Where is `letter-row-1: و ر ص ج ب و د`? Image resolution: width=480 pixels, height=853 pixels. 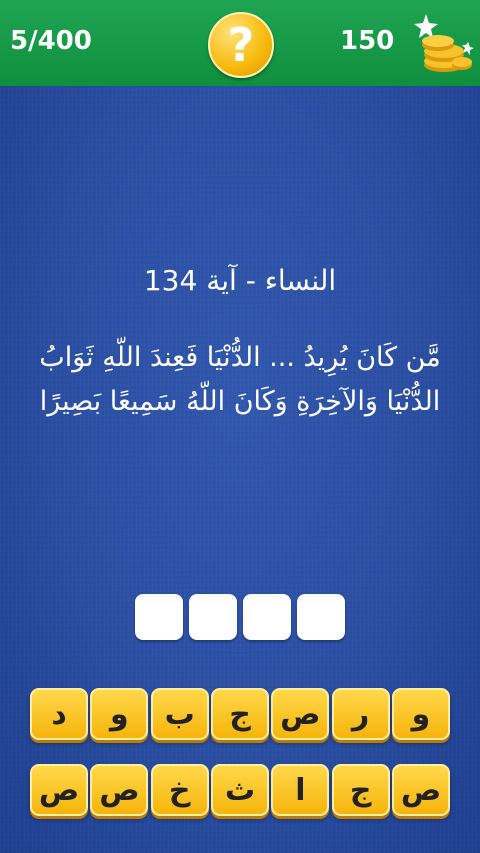
letter-row-1: و ر ص ج ب و د is located at coordinates (240, 714).